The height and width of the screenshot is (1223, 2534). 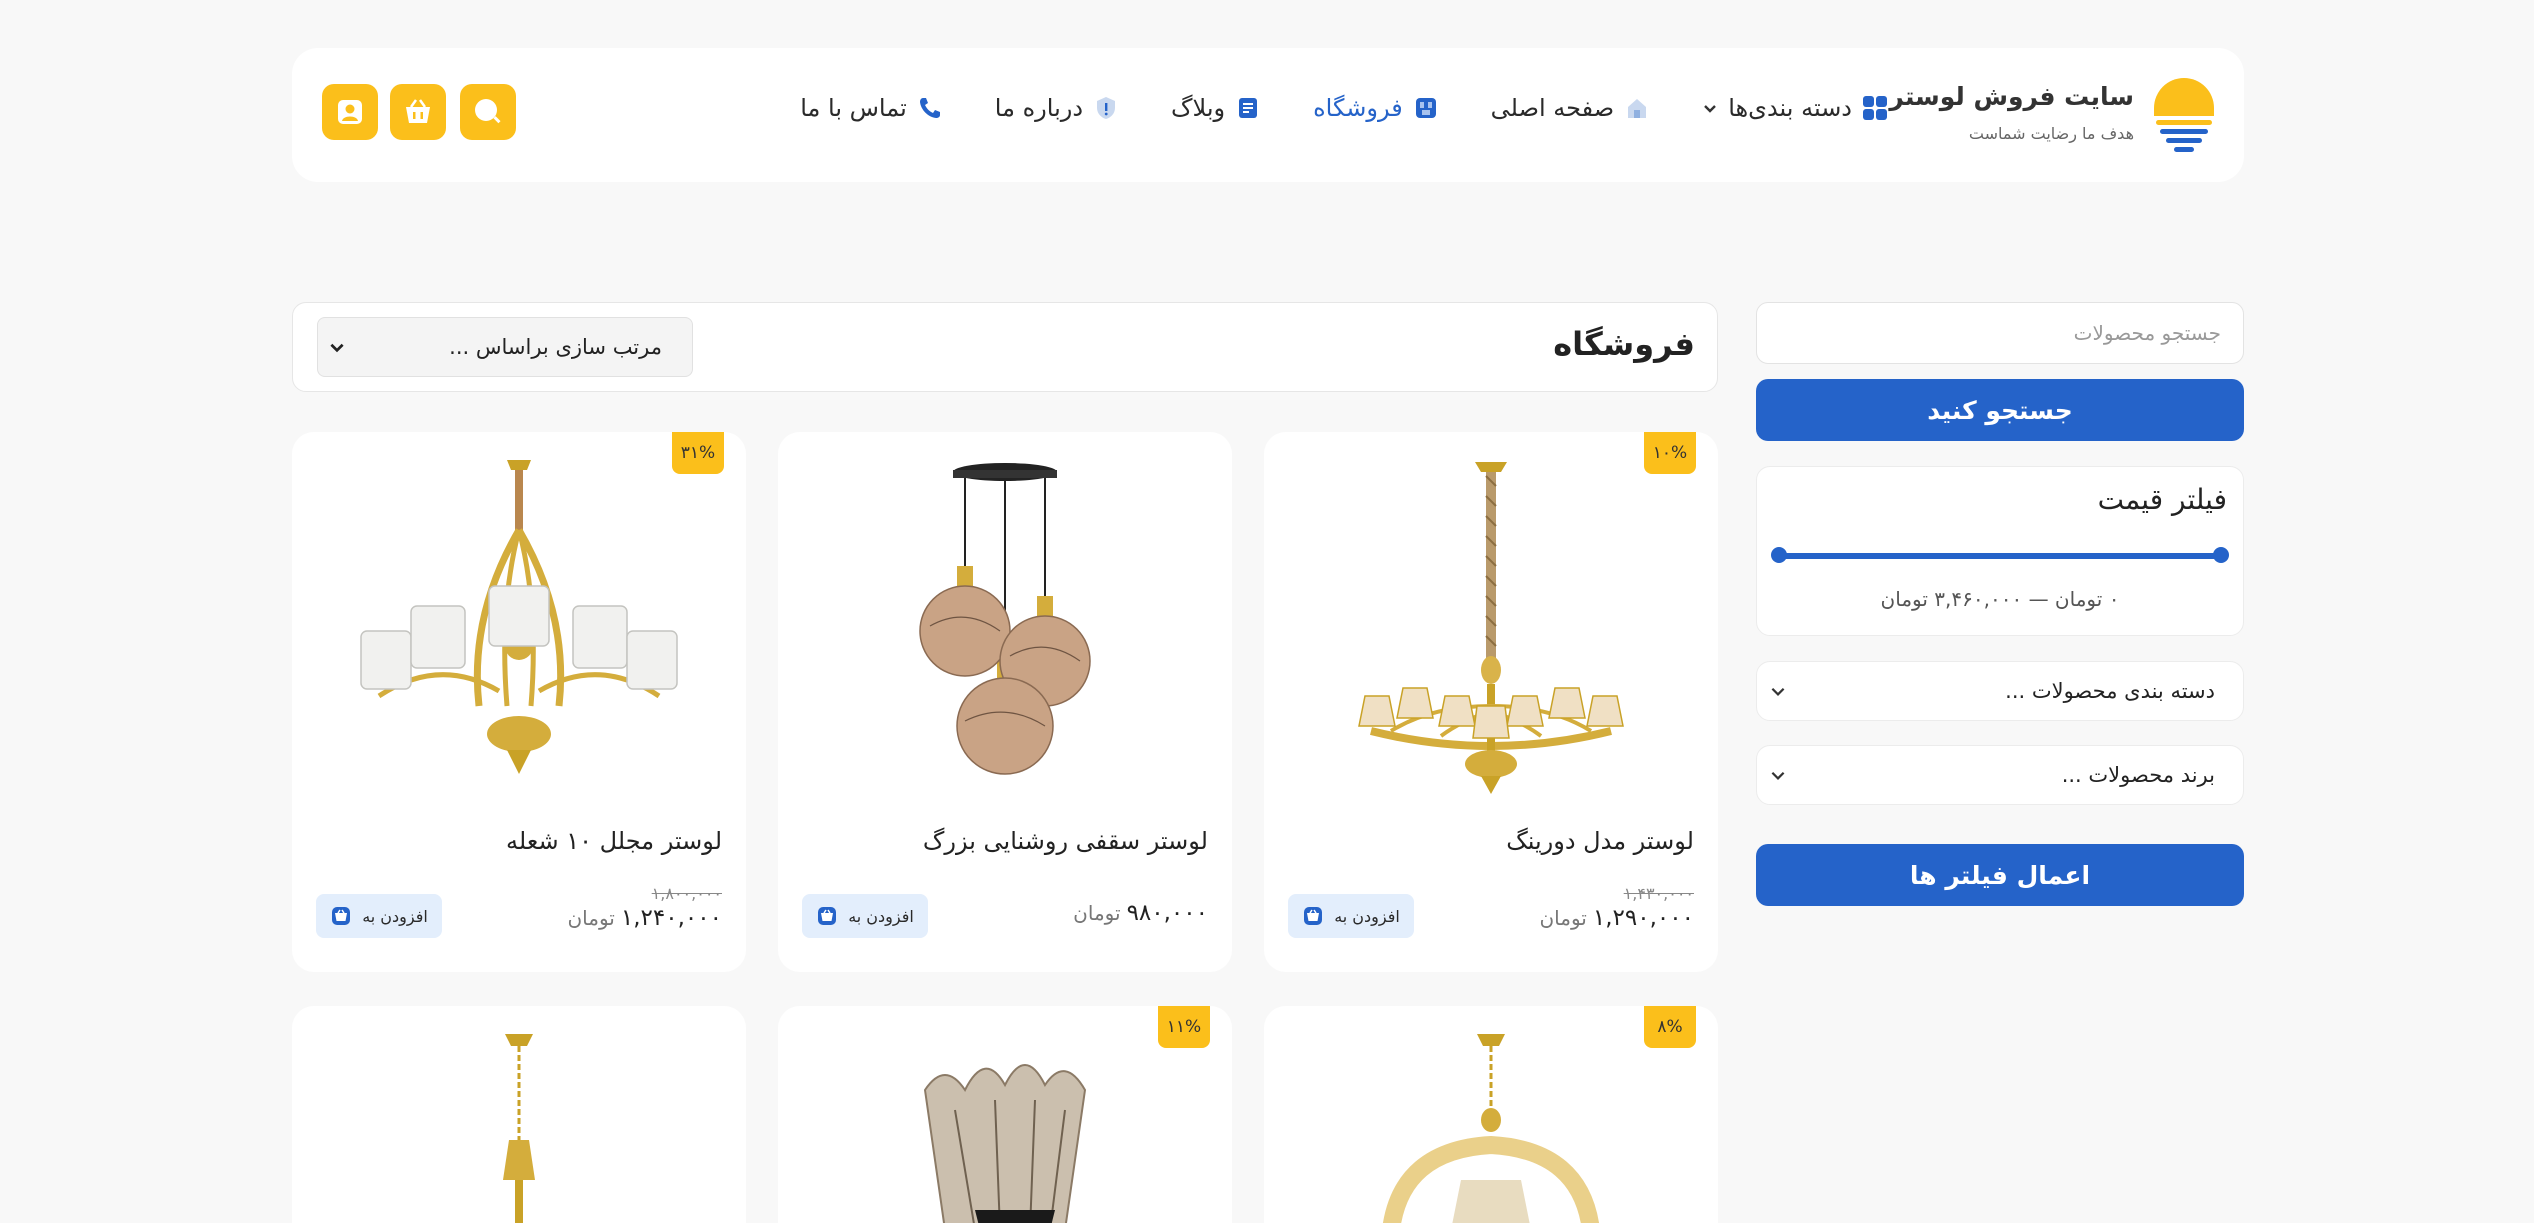 I want to click on product-name: لوستر مدل دورینگ, so click(x=1600, y=841).